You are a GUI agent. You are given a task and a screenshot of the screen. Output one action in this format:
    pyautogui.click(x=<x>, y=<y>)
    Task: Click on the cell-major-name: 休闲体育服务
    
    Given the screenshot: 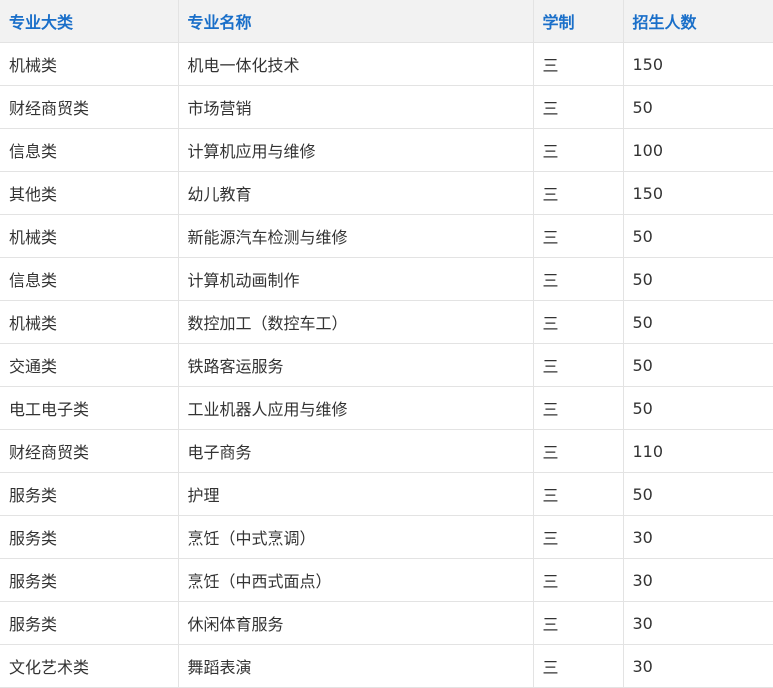 What is the action you would take?
    pyautogui.click(x=356, y=623)
    